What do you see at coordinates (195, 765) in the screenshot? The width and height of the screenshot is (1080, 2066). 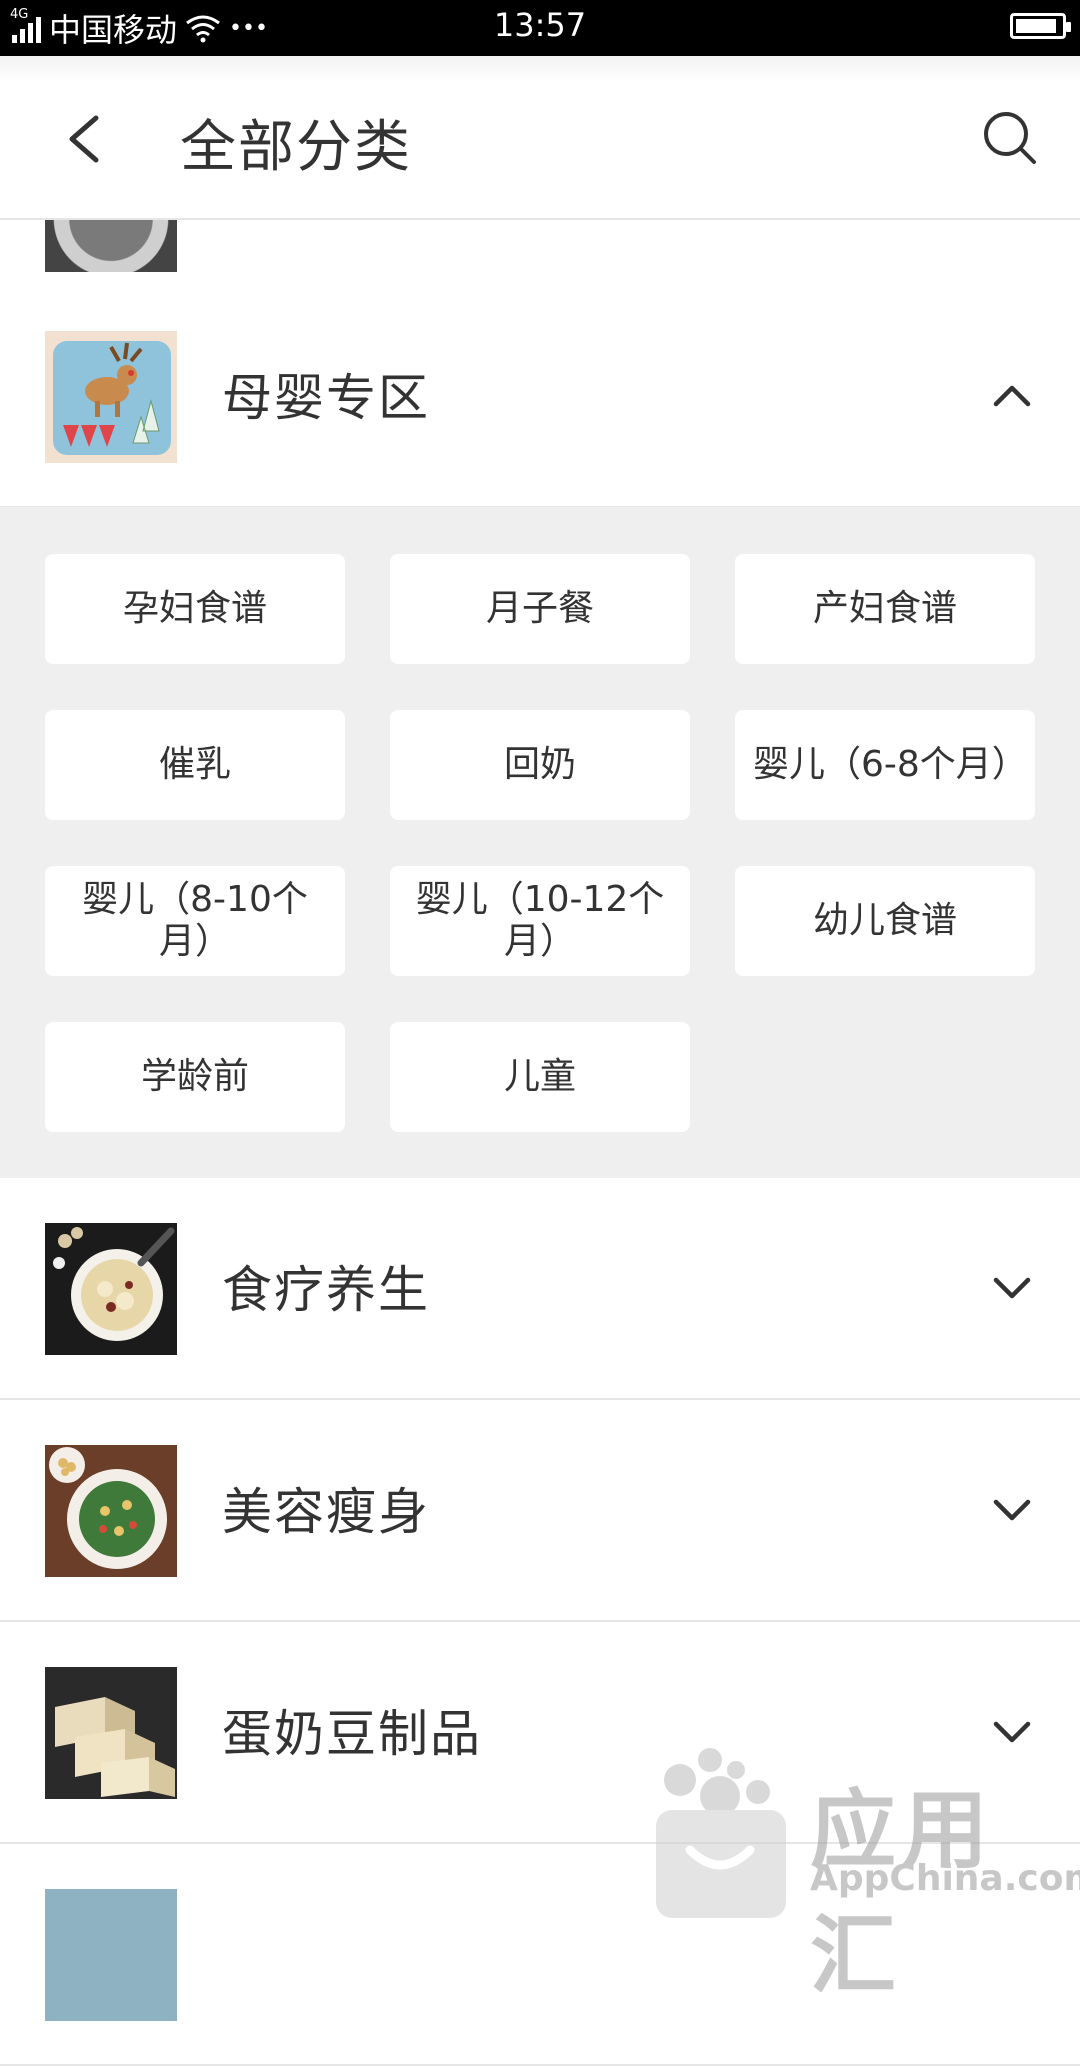 I see `subcategory-chip: 催乳` at bounding box center [195, 765].